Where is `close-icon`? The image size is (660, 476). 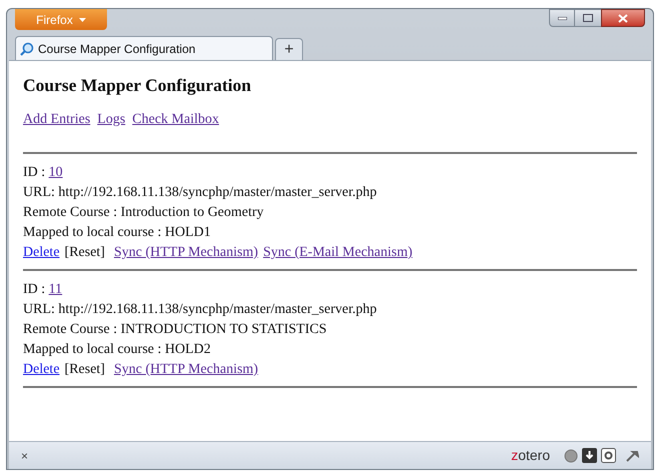 close-icon is located at coordinates (623, 18).